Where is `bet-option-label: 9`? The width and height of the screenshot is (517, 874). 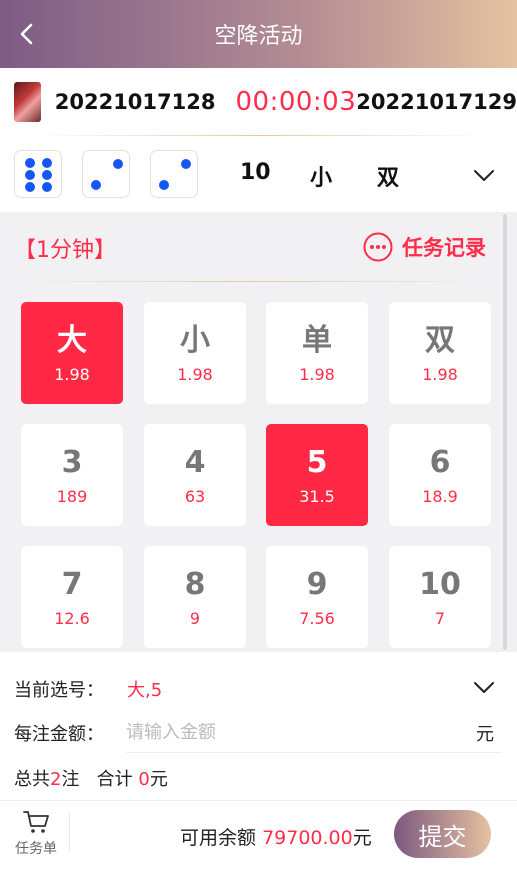
bet-option-label: 9 is located at coordinates (317, 584).